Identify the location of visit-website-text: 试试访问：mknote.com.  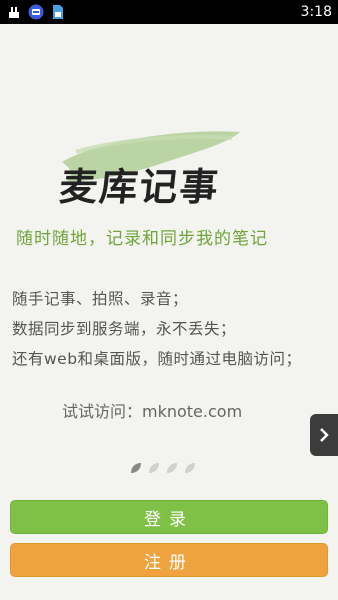
(152, 411).